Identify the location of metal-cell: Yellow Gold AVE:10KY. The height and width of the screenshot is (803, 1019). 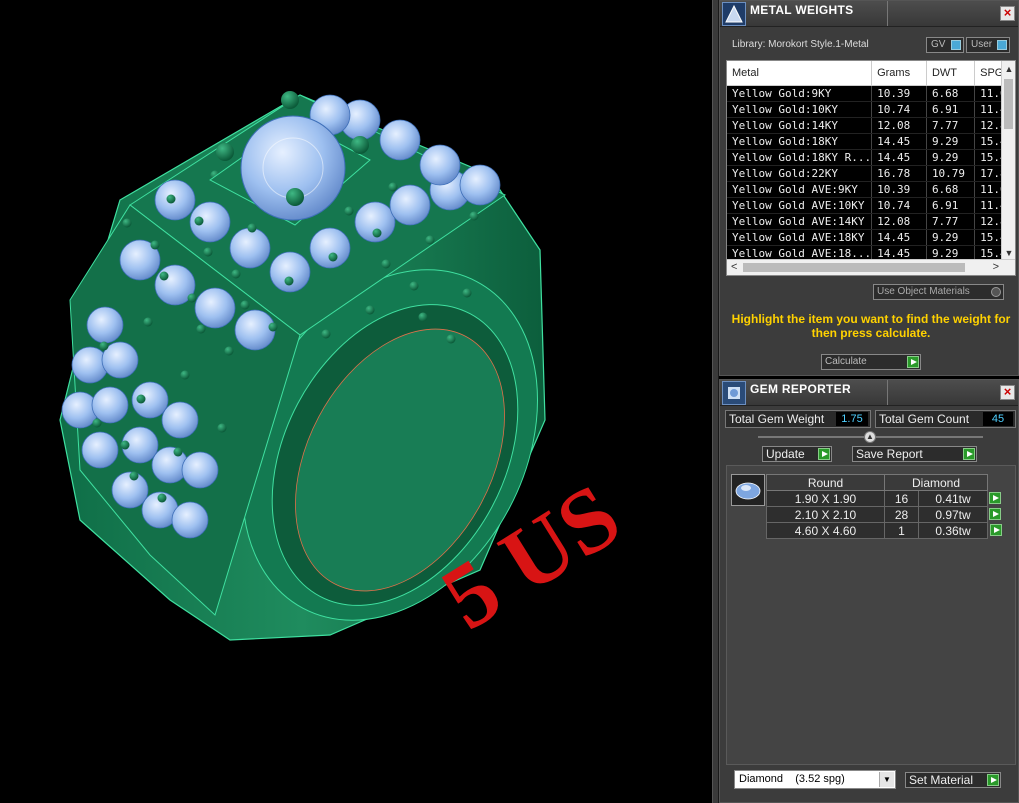
(800, 205).